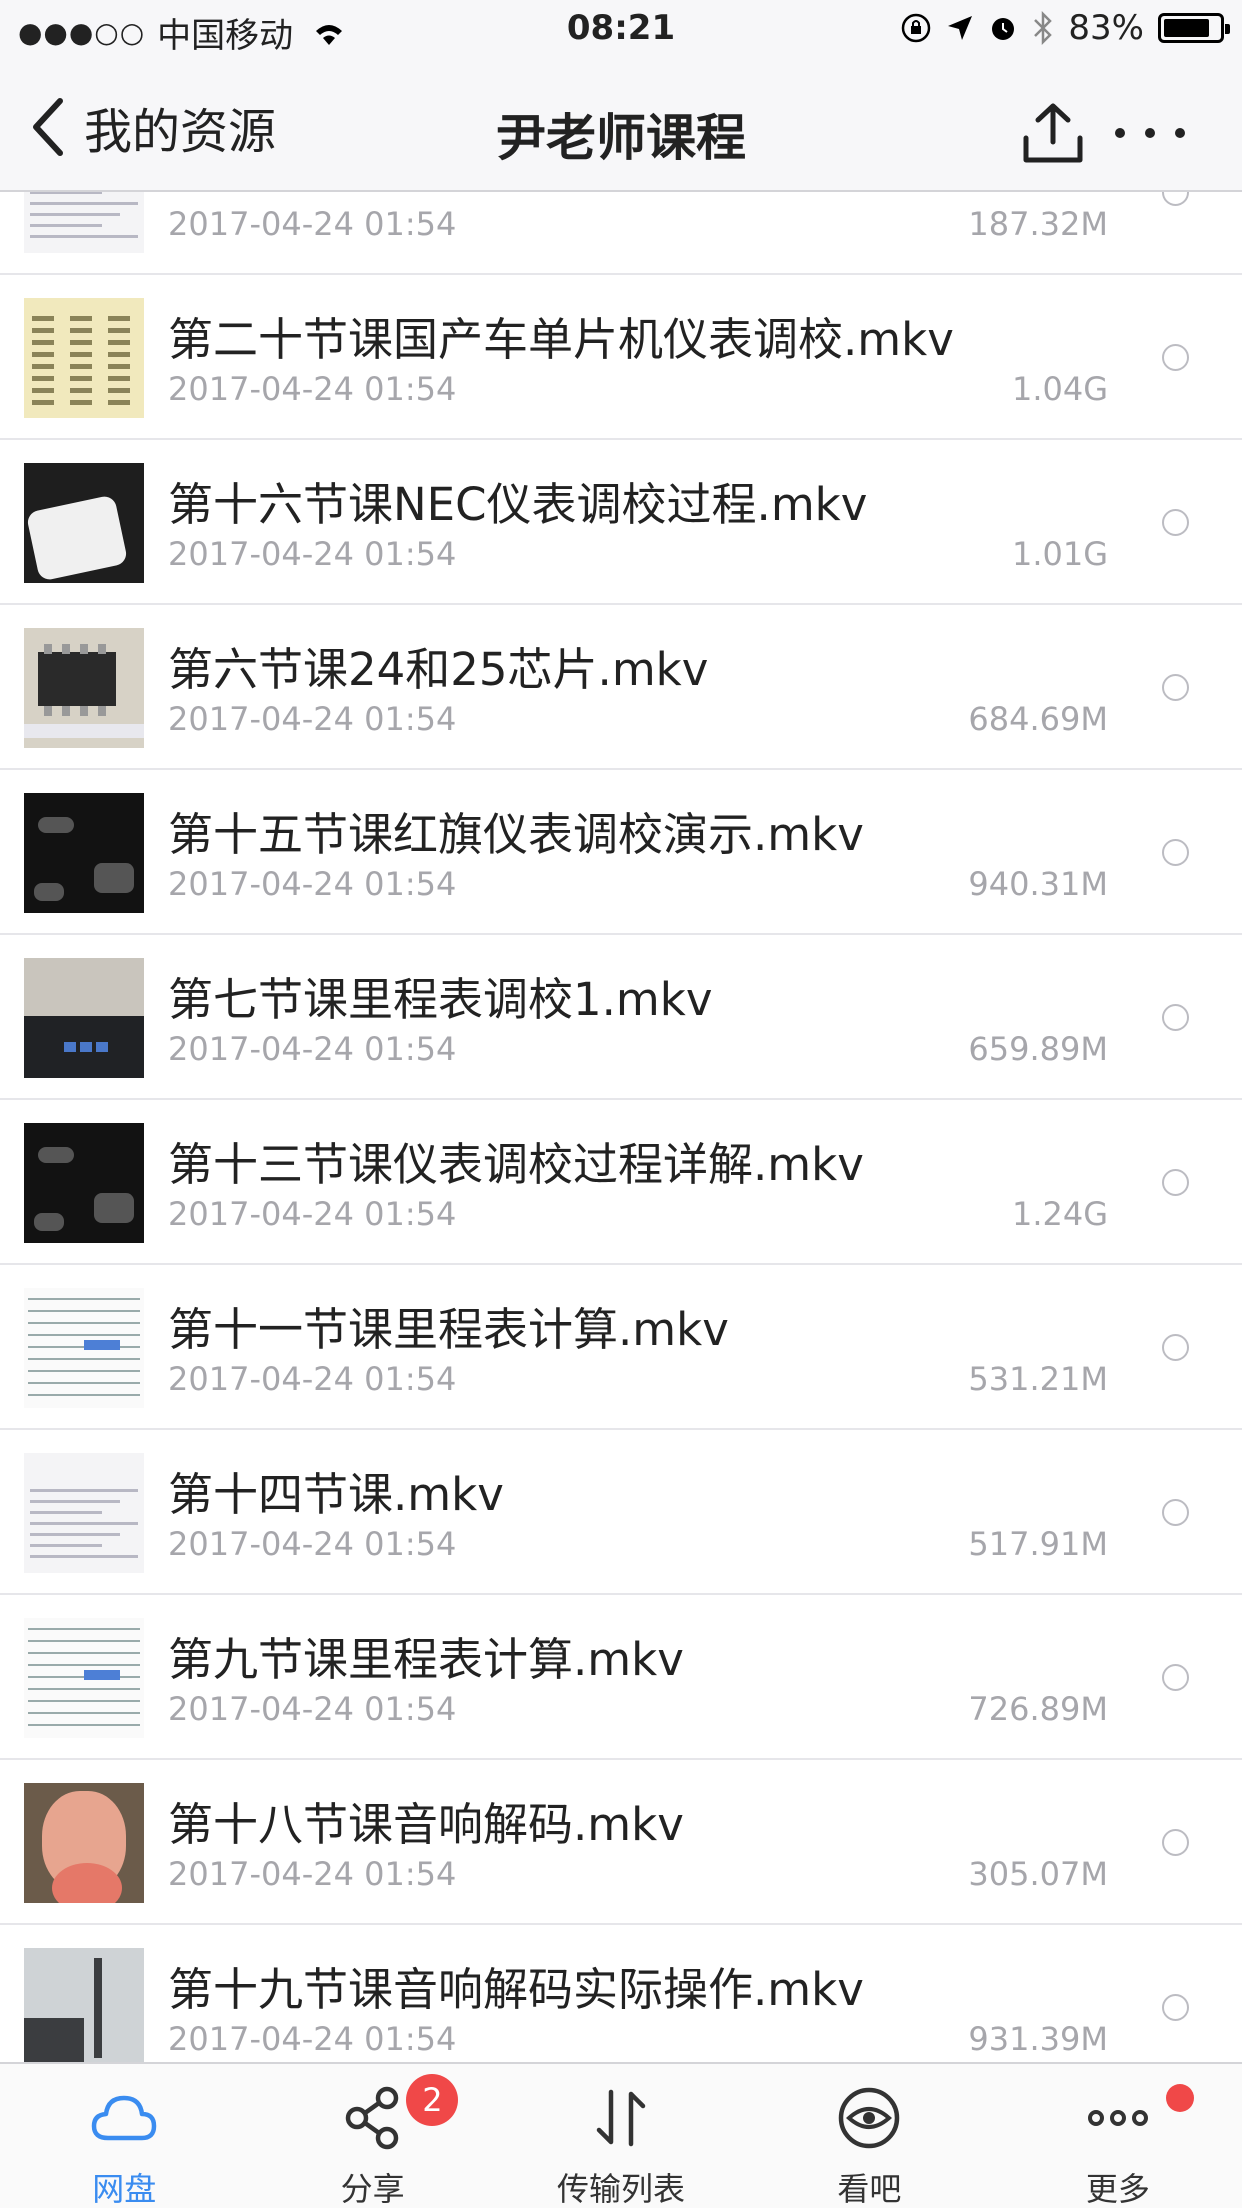 Image resolution: width=1242 pixels, height=2208 pixels. What do you see at coordinates (1150, 133) in the screenshot?
I see `more-options-icon` at bounding box center [1150, 133].